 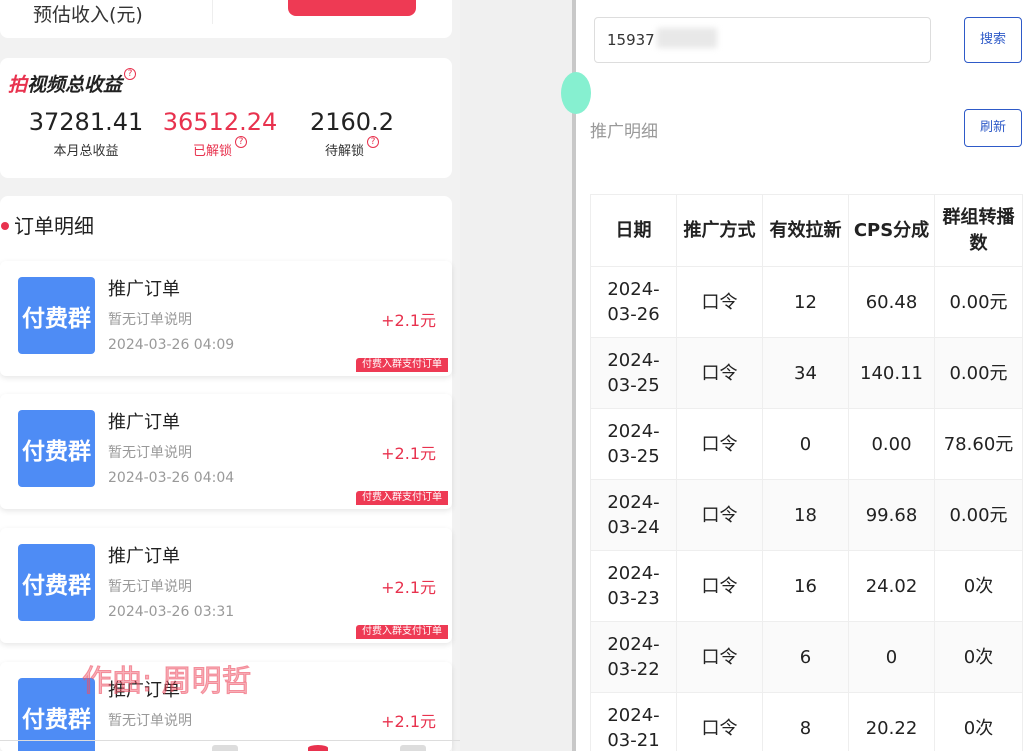 I want to click on bullet-dot-icon, so click(x=5, y=226).